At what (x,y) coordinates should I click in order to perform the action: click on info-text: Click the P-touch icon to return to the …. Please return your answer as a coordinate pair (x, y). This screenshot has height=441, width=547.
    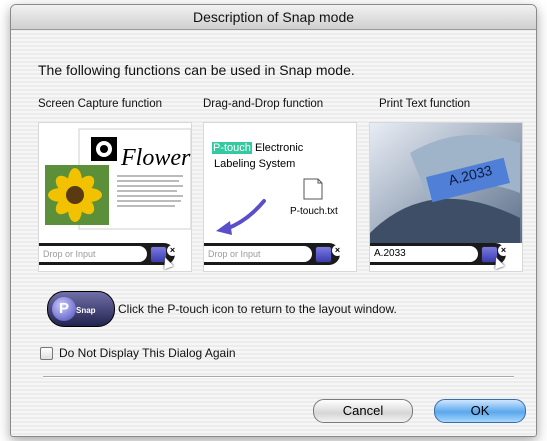
    Looking at the image, I should click on (257, 309).